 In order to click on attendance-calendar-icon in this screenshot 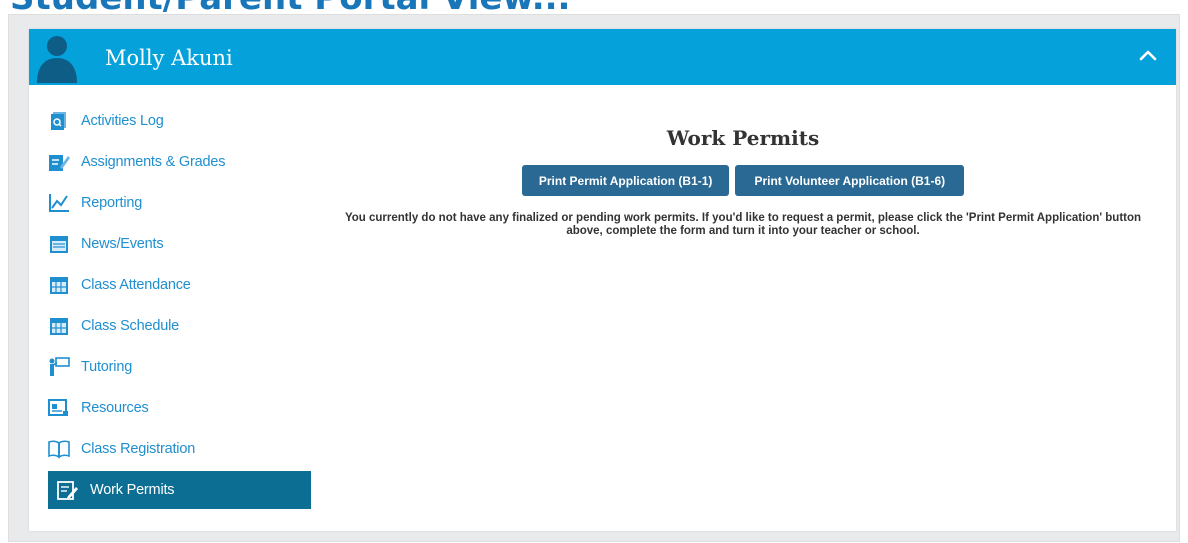, I will do `click(59, 285)`.